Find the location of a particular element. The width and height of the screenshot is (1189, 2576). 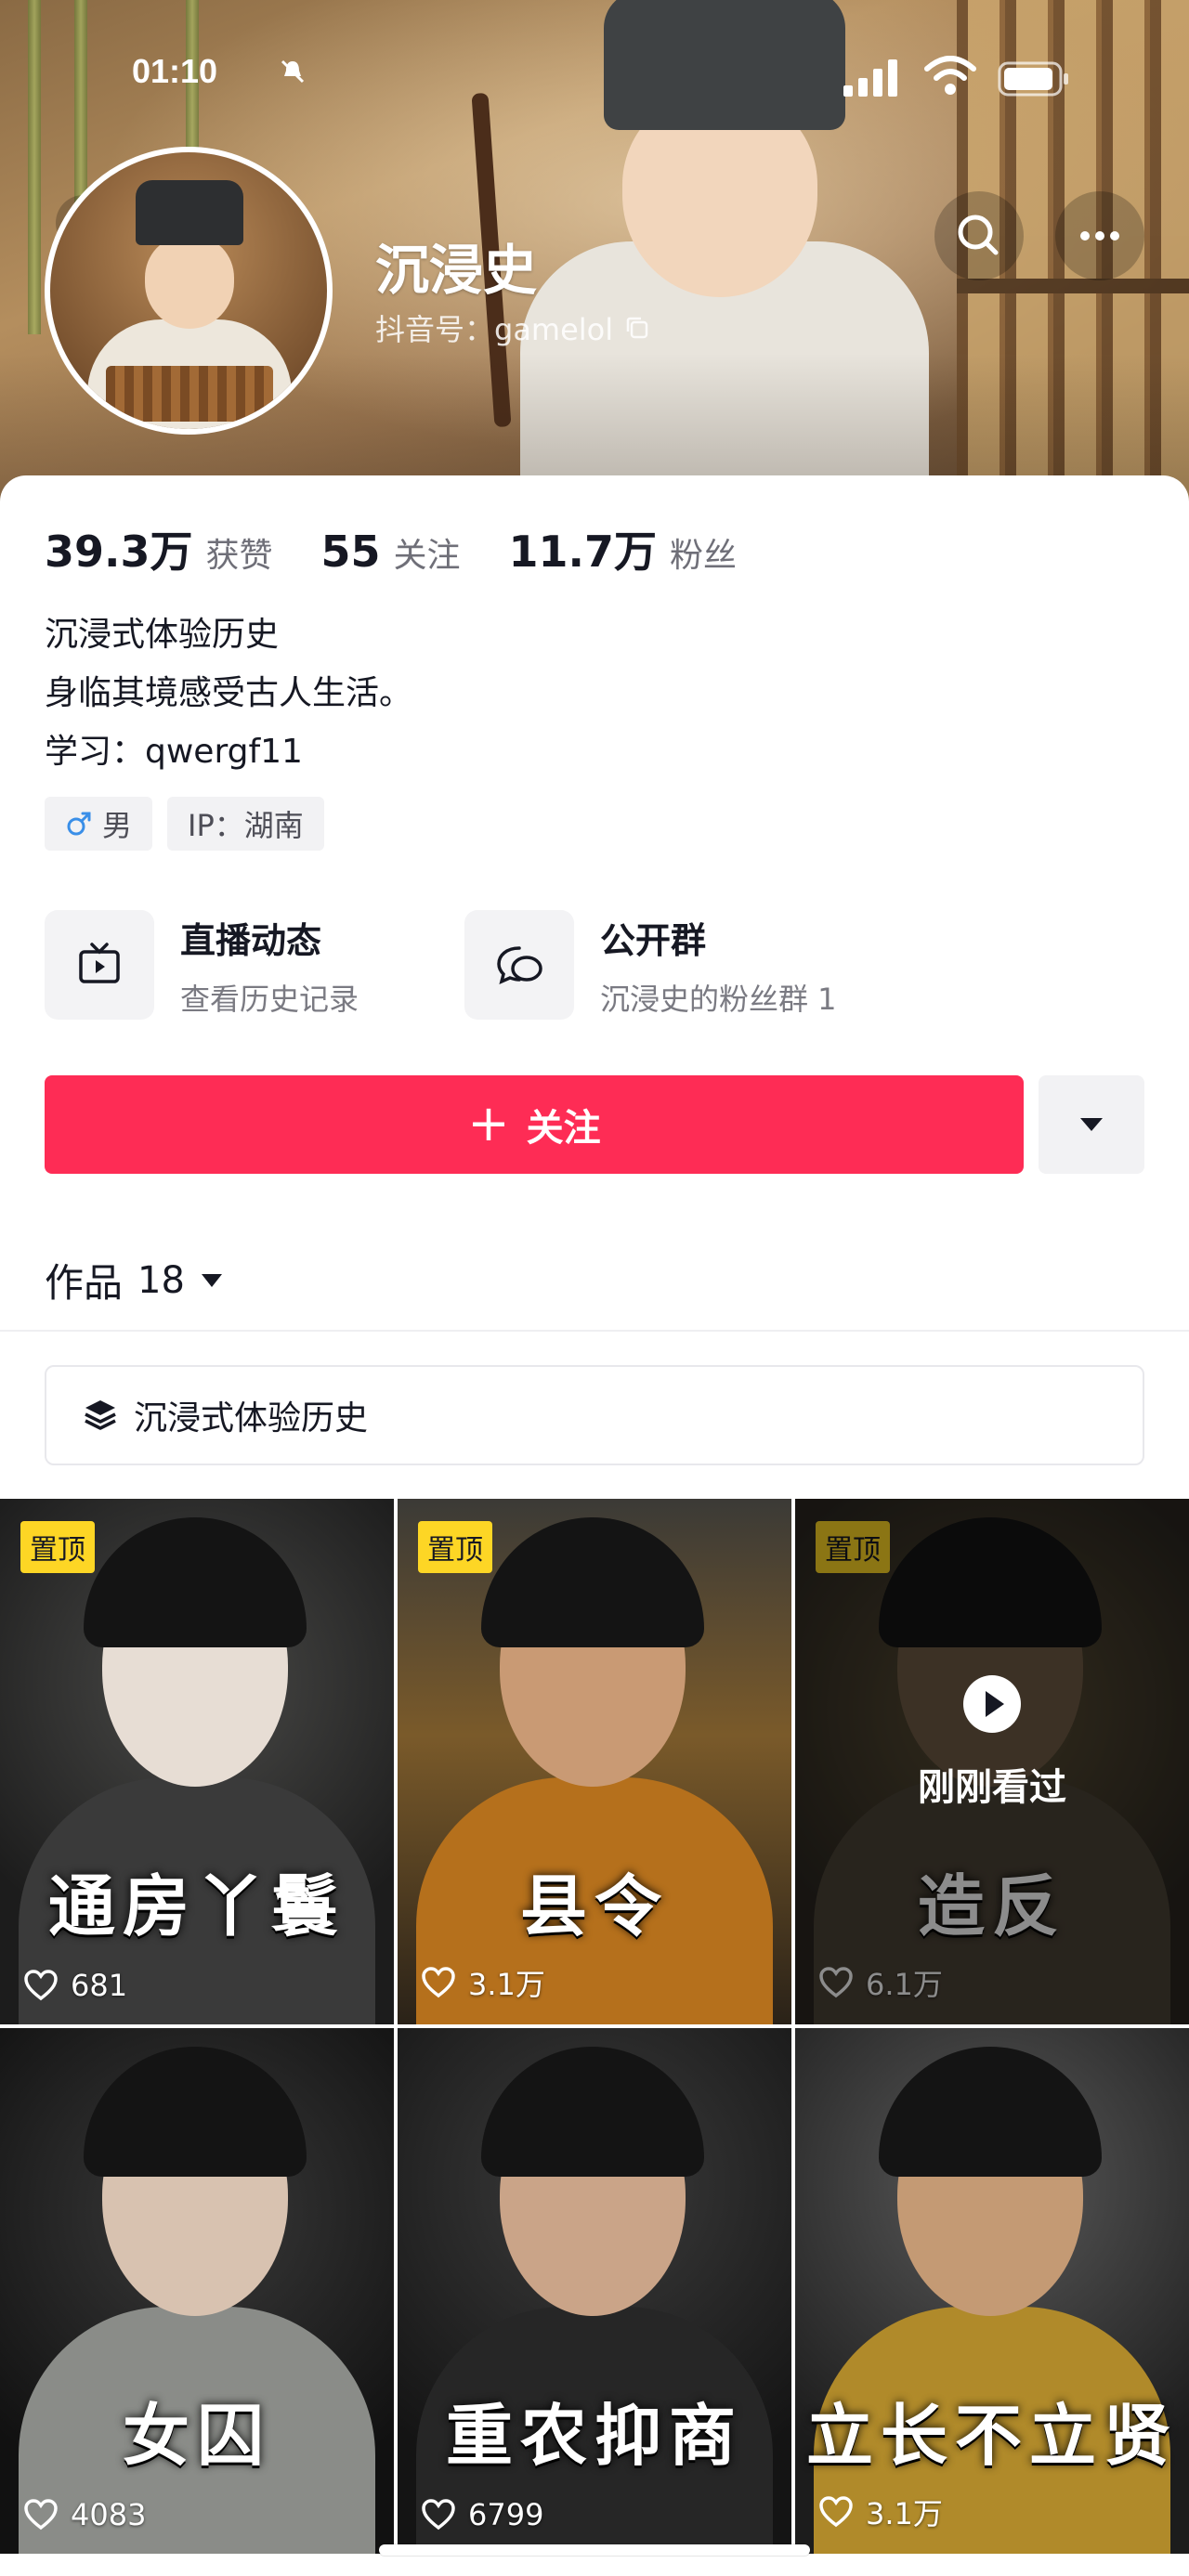

battery-icon is located at coordinates (1033, 79).